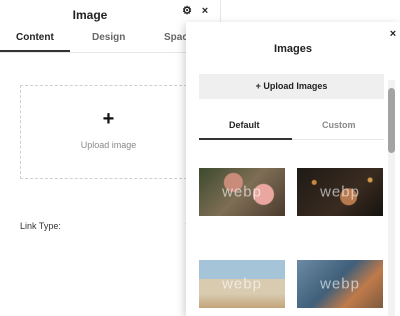 The image size is (400, 316). What do you see at coordinates (35, 37) in the screenshot?
I see `tab-content: Content` at bounding box center [35, 37].